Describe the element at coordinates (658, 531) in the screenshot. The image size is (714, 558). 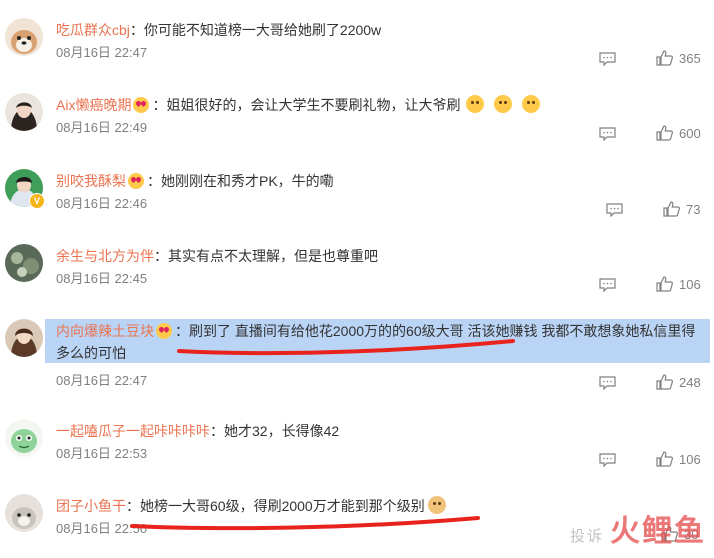
I see `watermark-brand: 火鲤鱼` at that location.